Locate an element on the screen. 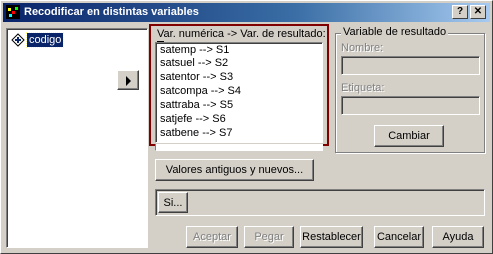 This screenshot has height=254, width=493. list-item: satcompa --> S4 is located at coordinates (200, 91).